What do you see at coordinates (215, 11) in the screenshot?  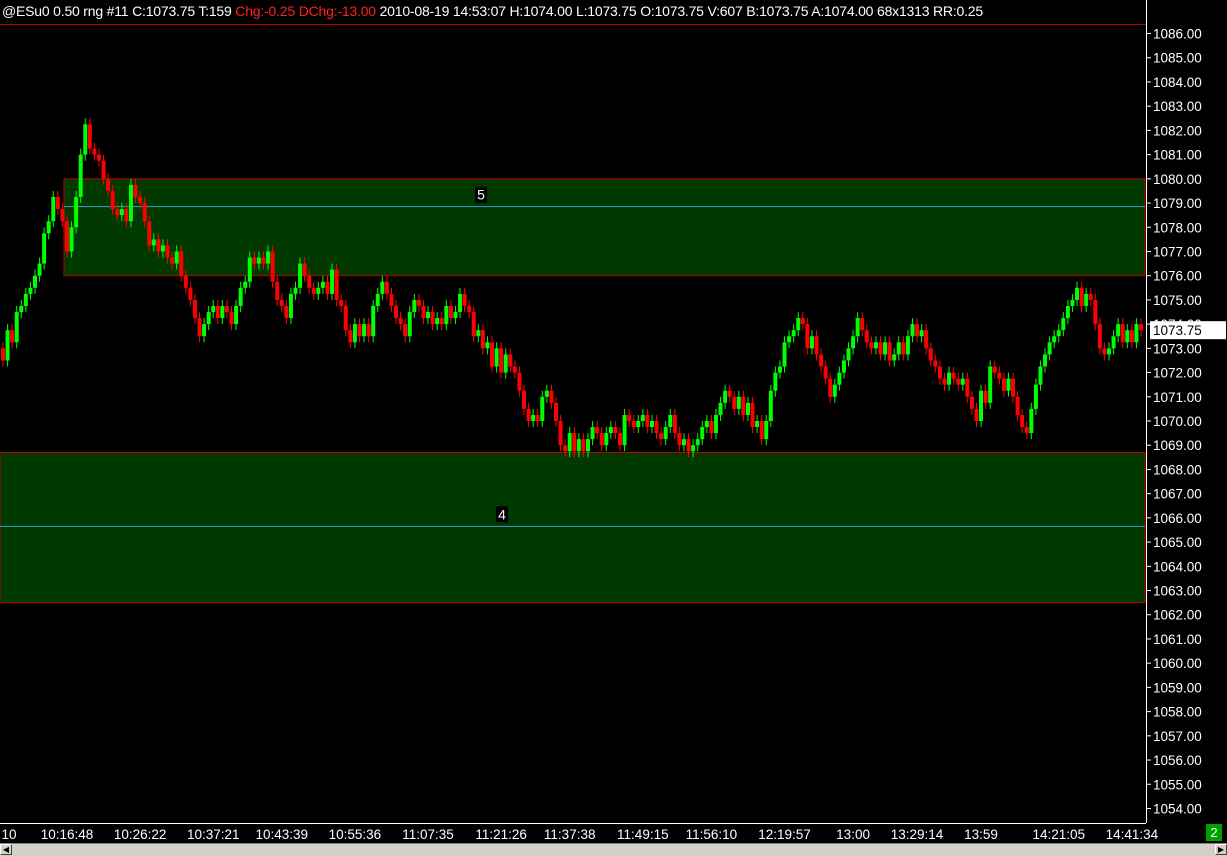 I see `header-ticks: T:159` at bounding box center [215, 11].